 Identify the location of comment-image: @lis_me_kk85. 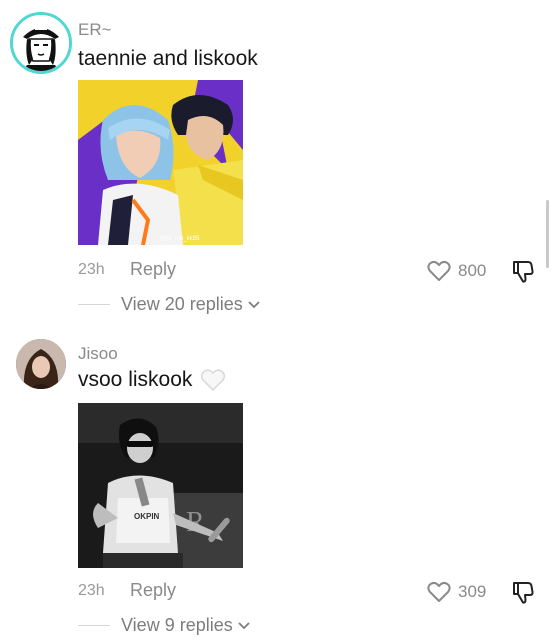
(160, 162).